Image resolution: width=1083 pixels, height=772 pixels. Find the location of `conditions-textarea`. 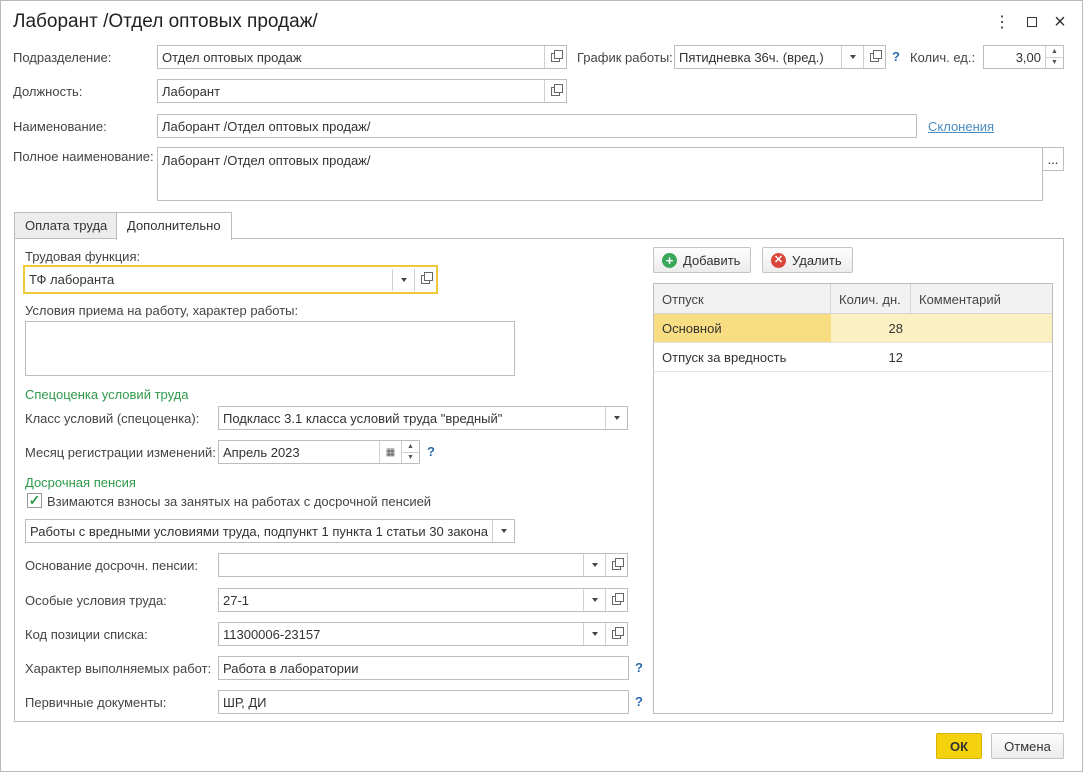

conditions-textarea is located at coordinates (270, 348).